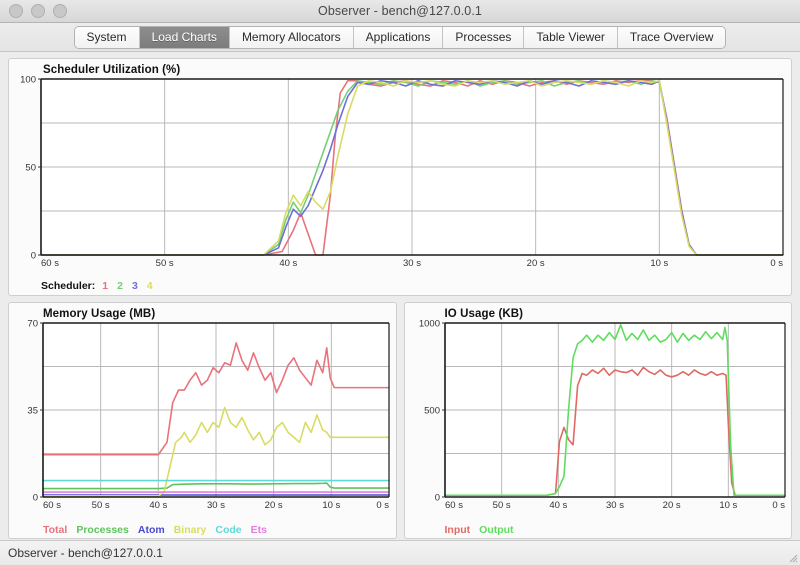  I want to click on scheduler-ytick-label: 50, so click(30, 168).